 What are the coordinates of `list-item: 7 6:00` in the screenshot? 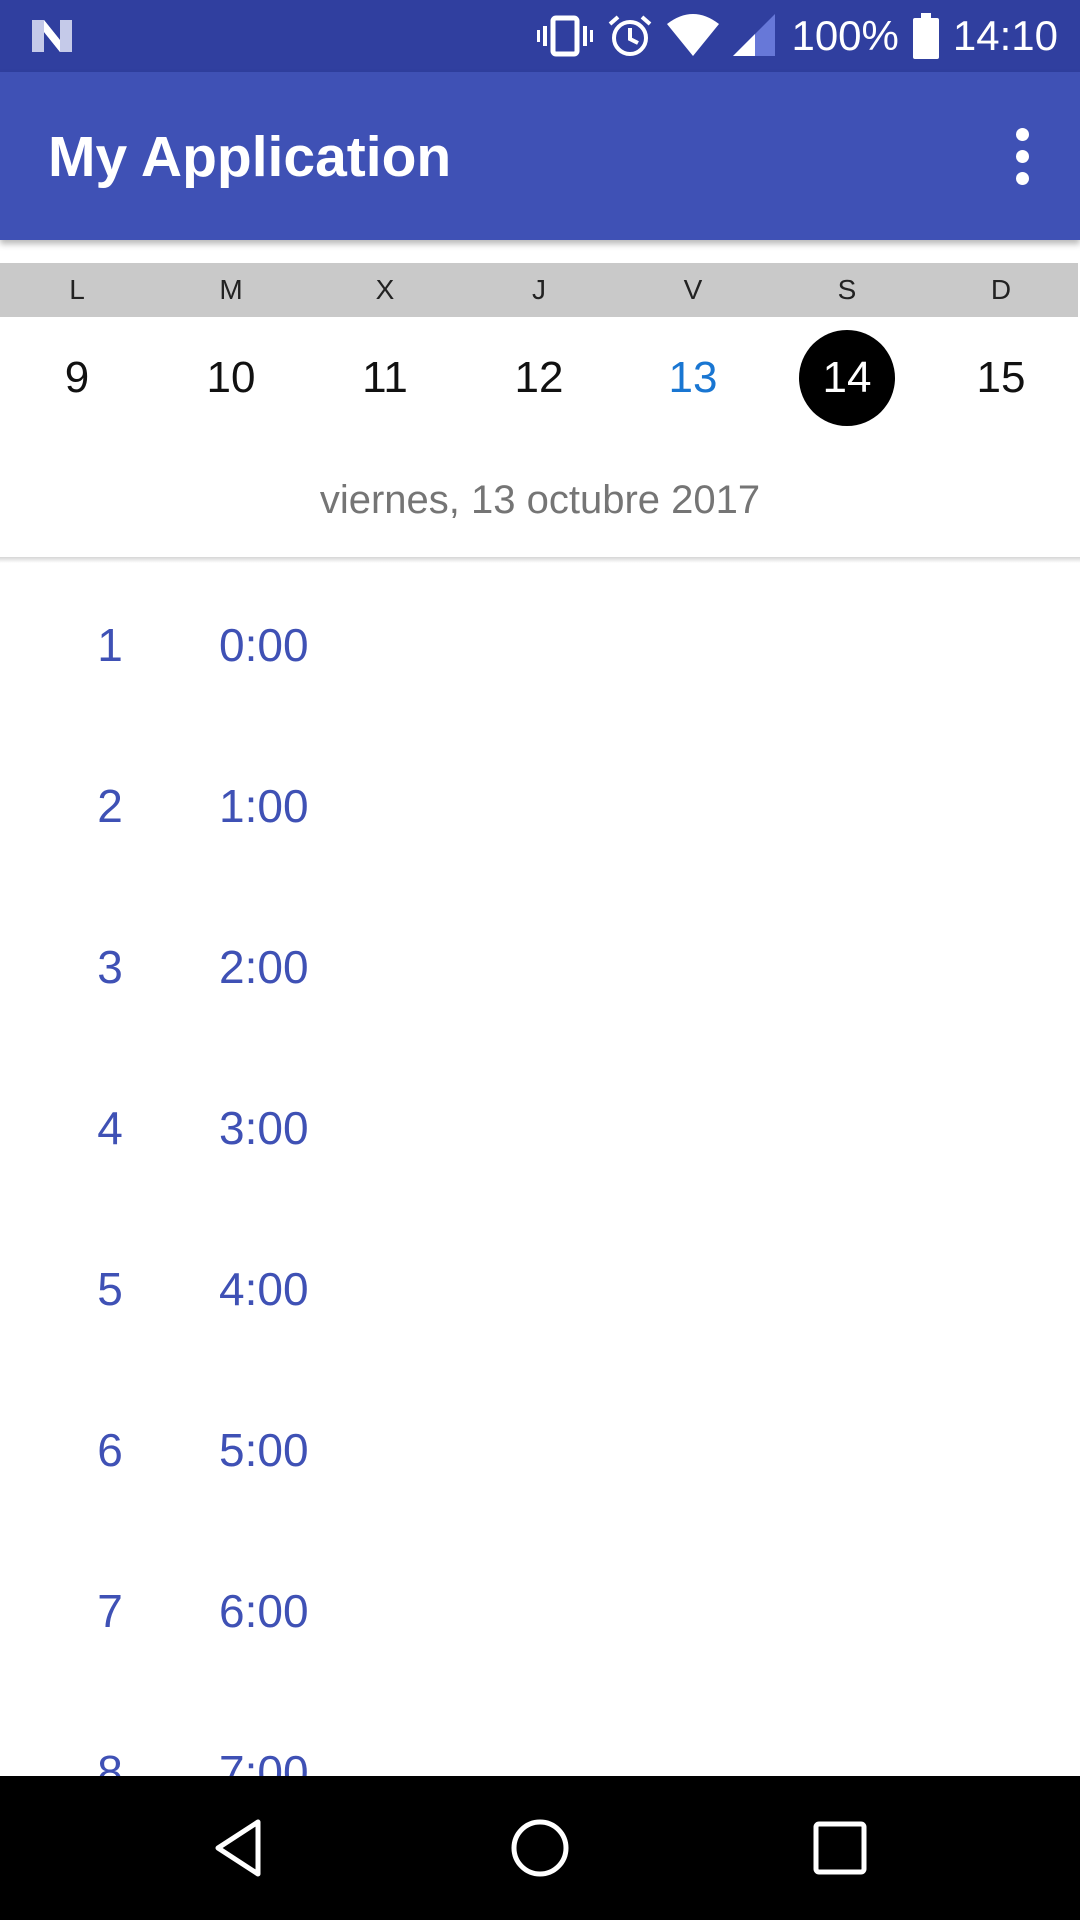 It's located at (540, 1609).